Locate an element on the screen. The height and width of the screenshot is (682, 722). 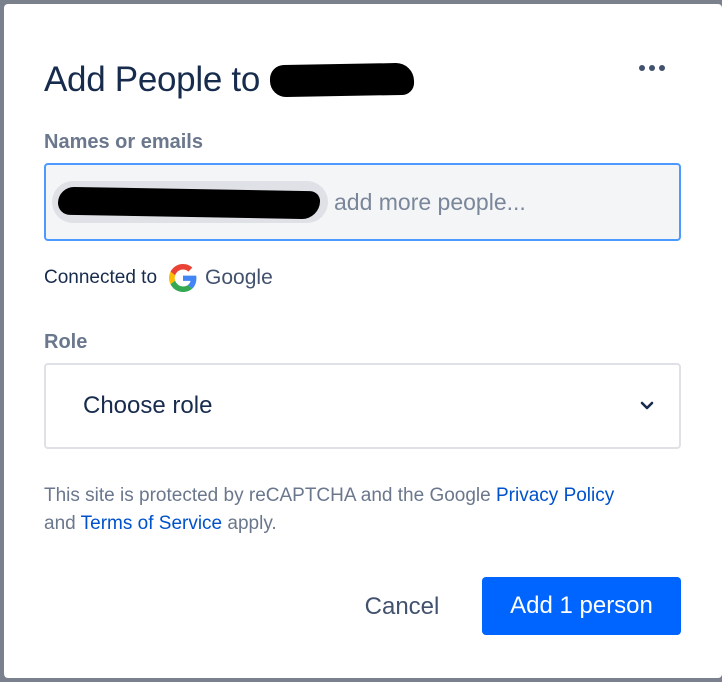
connected-label: Connected to is located at coordinates (101, 277).